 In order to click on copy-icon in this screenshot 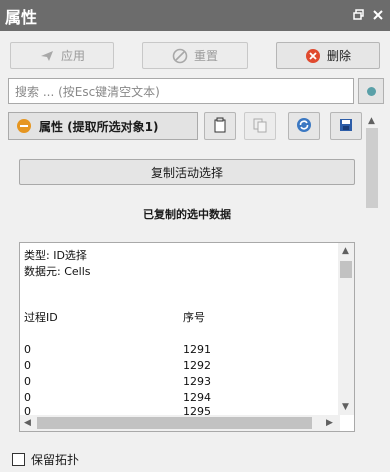, I will do `click(220, 126)`.